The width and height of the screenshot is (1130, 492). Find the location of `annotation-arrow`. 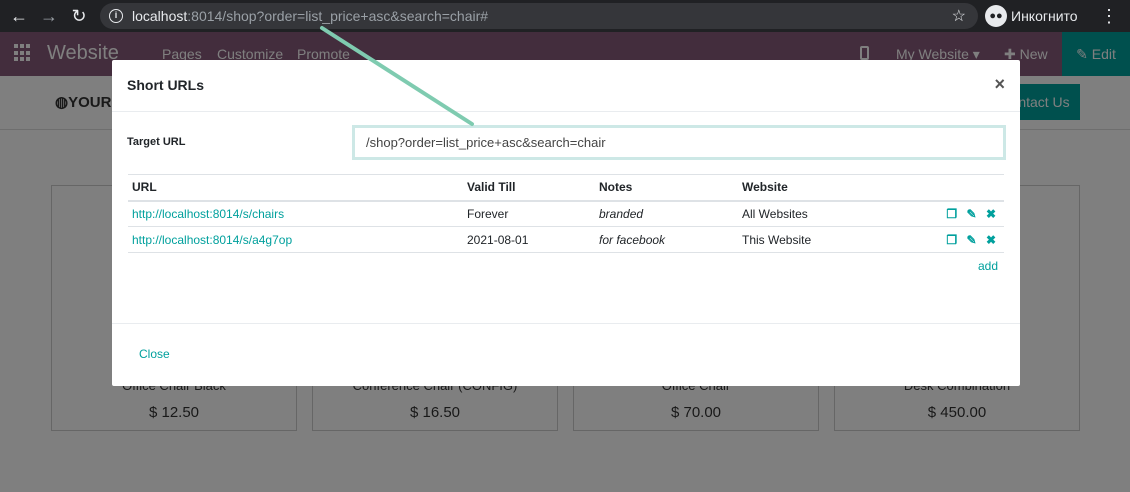

annotation-arrow is located at coordinates (397, 76).